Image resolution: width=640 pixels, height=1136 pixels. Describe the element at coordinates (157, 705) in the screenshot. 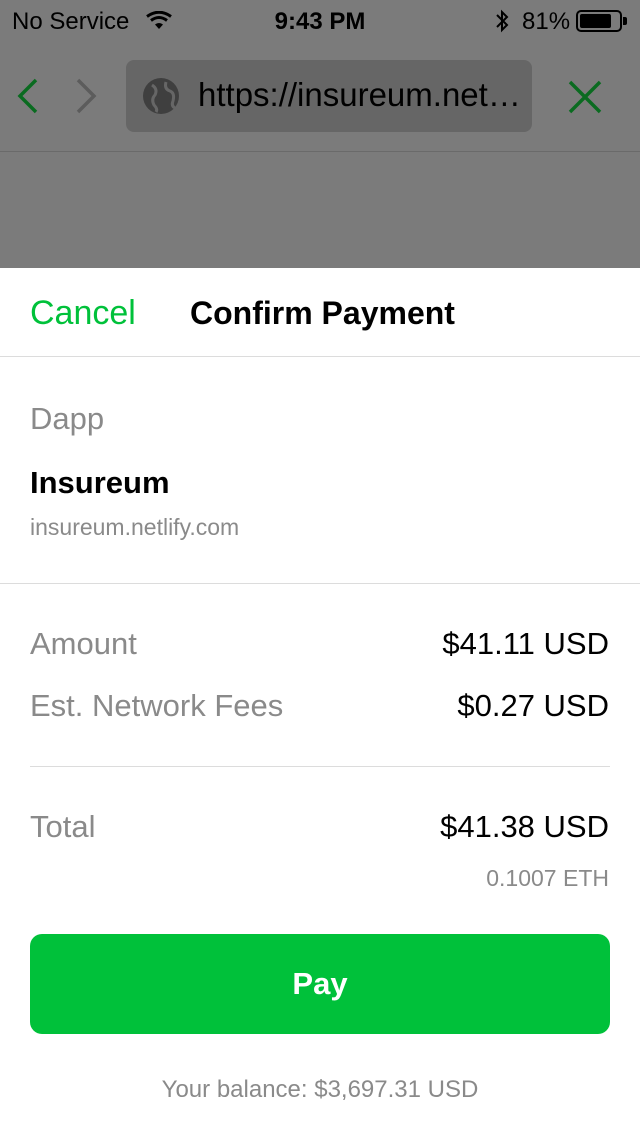

I see `network-fees-label: Est. Network Fees` at that location.